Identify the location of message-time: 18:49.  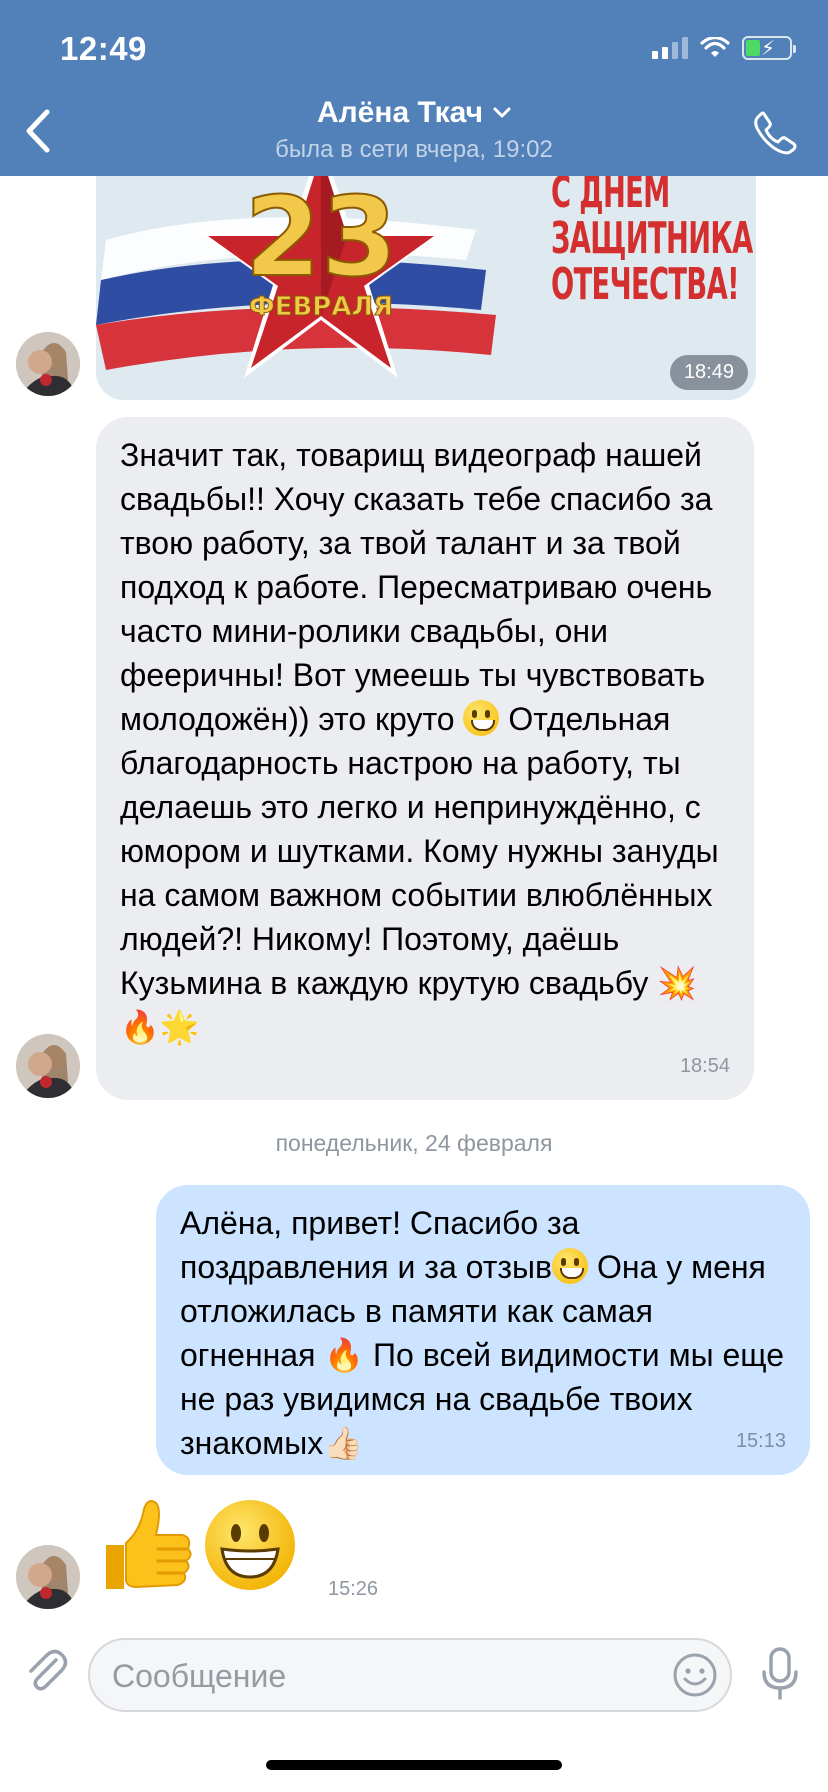
(708, 372).